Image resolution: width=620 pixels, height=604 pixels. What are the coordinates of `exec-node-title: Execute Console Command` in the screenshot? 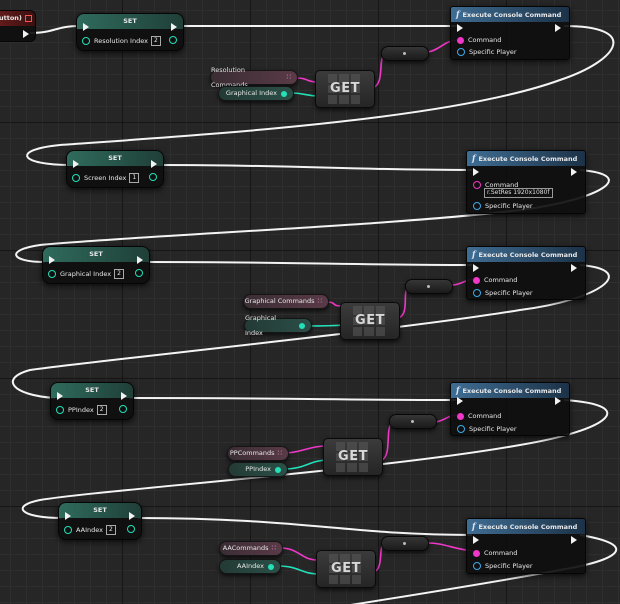 It's located at (528, 255).